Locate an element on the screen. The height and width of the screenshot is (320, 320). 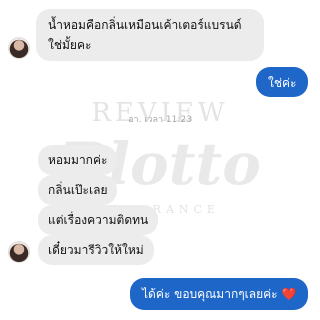
incoming-message: กลิ่นเป๊ะเลย is located at coordinates (78, 190).